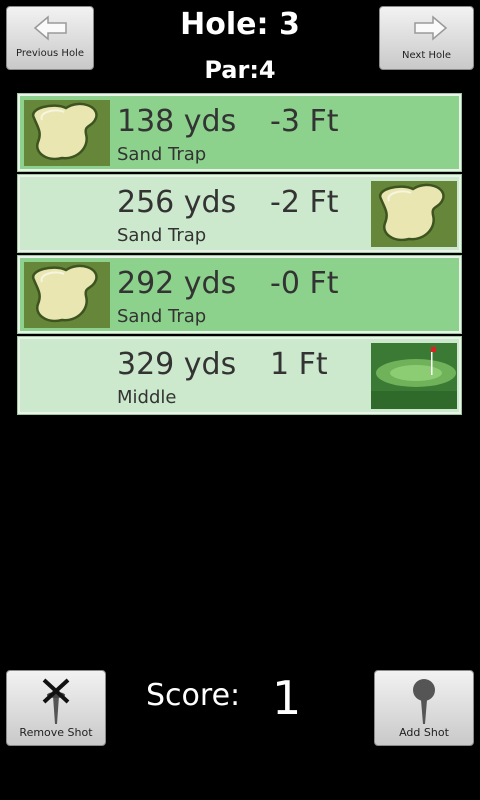 This screenshot has height=800, width=480. Describe the element at coordinates (304, 202) in the screenshot. I see `shot-offset: -2 Ft` at that location.